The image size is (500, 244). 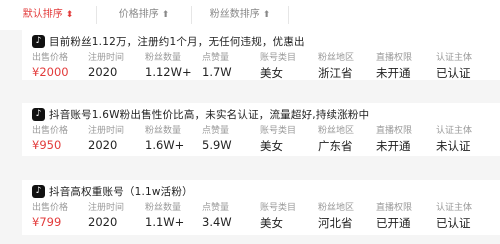 What do you see at coordinates (50, 72) in the screenshot?
I see `price-value: ¥2000` at bounding box center [50, 72].